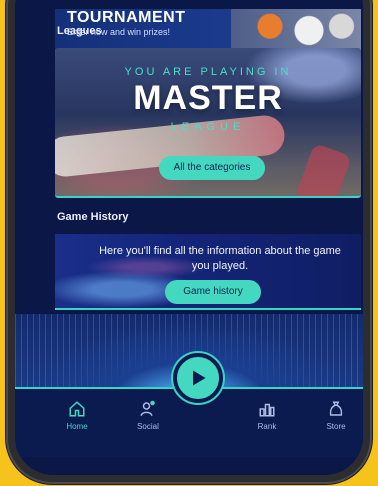 The width and height of the screenshot is (378, 486). What do you see at coordinates (336, 426) in the screenshot?
I see `nav-store-label: Store` at bounding box center [336, 426].